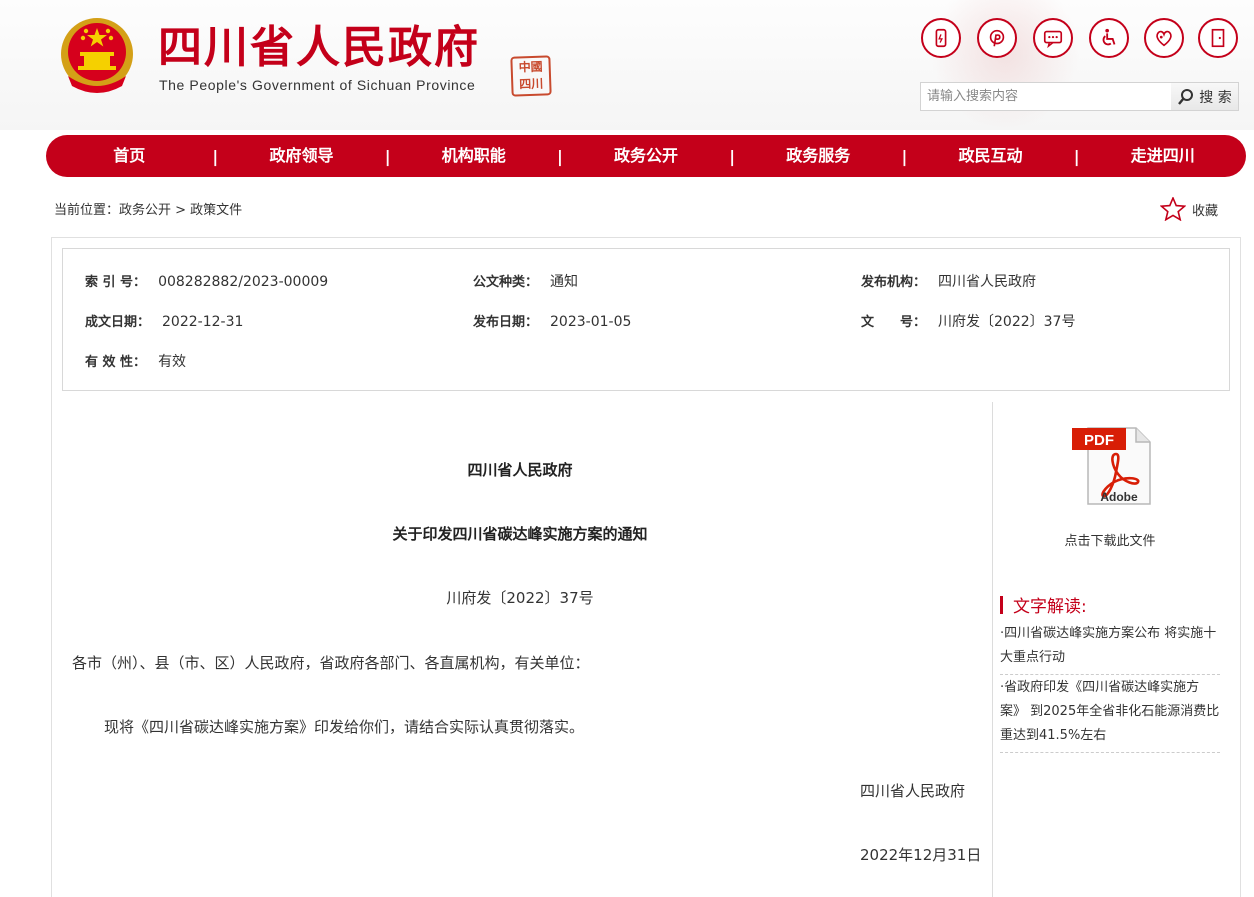 The image size is (1254, 897). Describe the element at coordinates (301, 156) in the screenshot. I see `nav-item-leaders: 政府领导` at that location.